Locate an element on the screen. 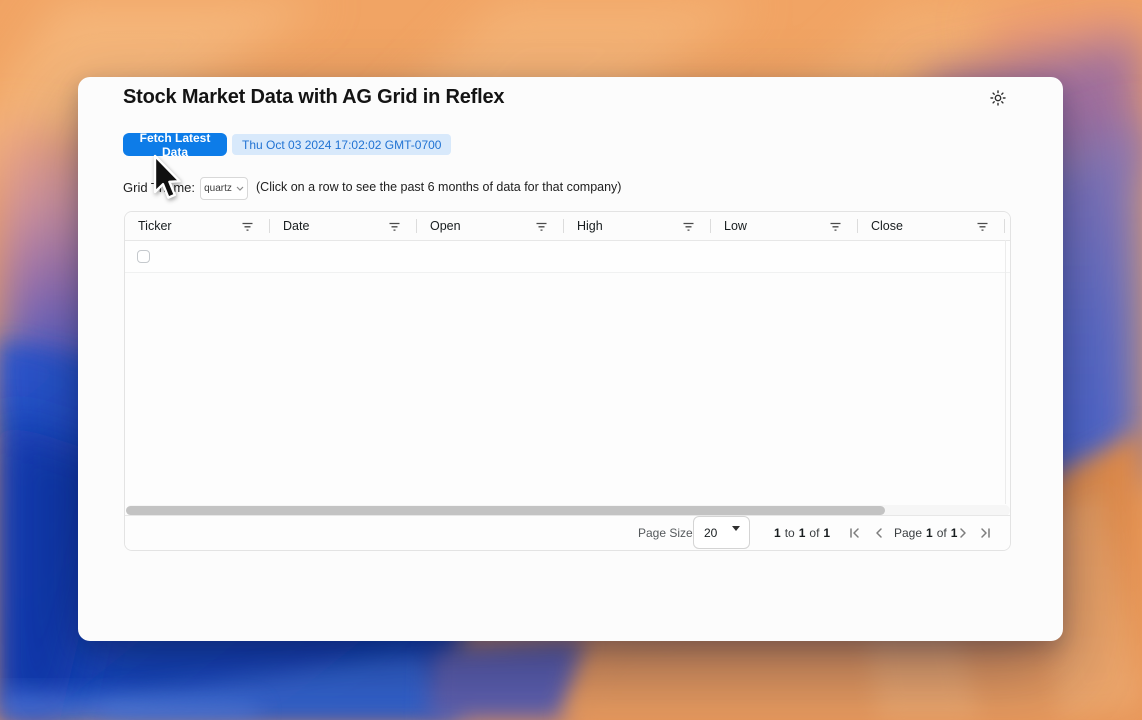  page-title: Stock Market Data with AG Grid in Reflex is located at coordinates (314, 97).